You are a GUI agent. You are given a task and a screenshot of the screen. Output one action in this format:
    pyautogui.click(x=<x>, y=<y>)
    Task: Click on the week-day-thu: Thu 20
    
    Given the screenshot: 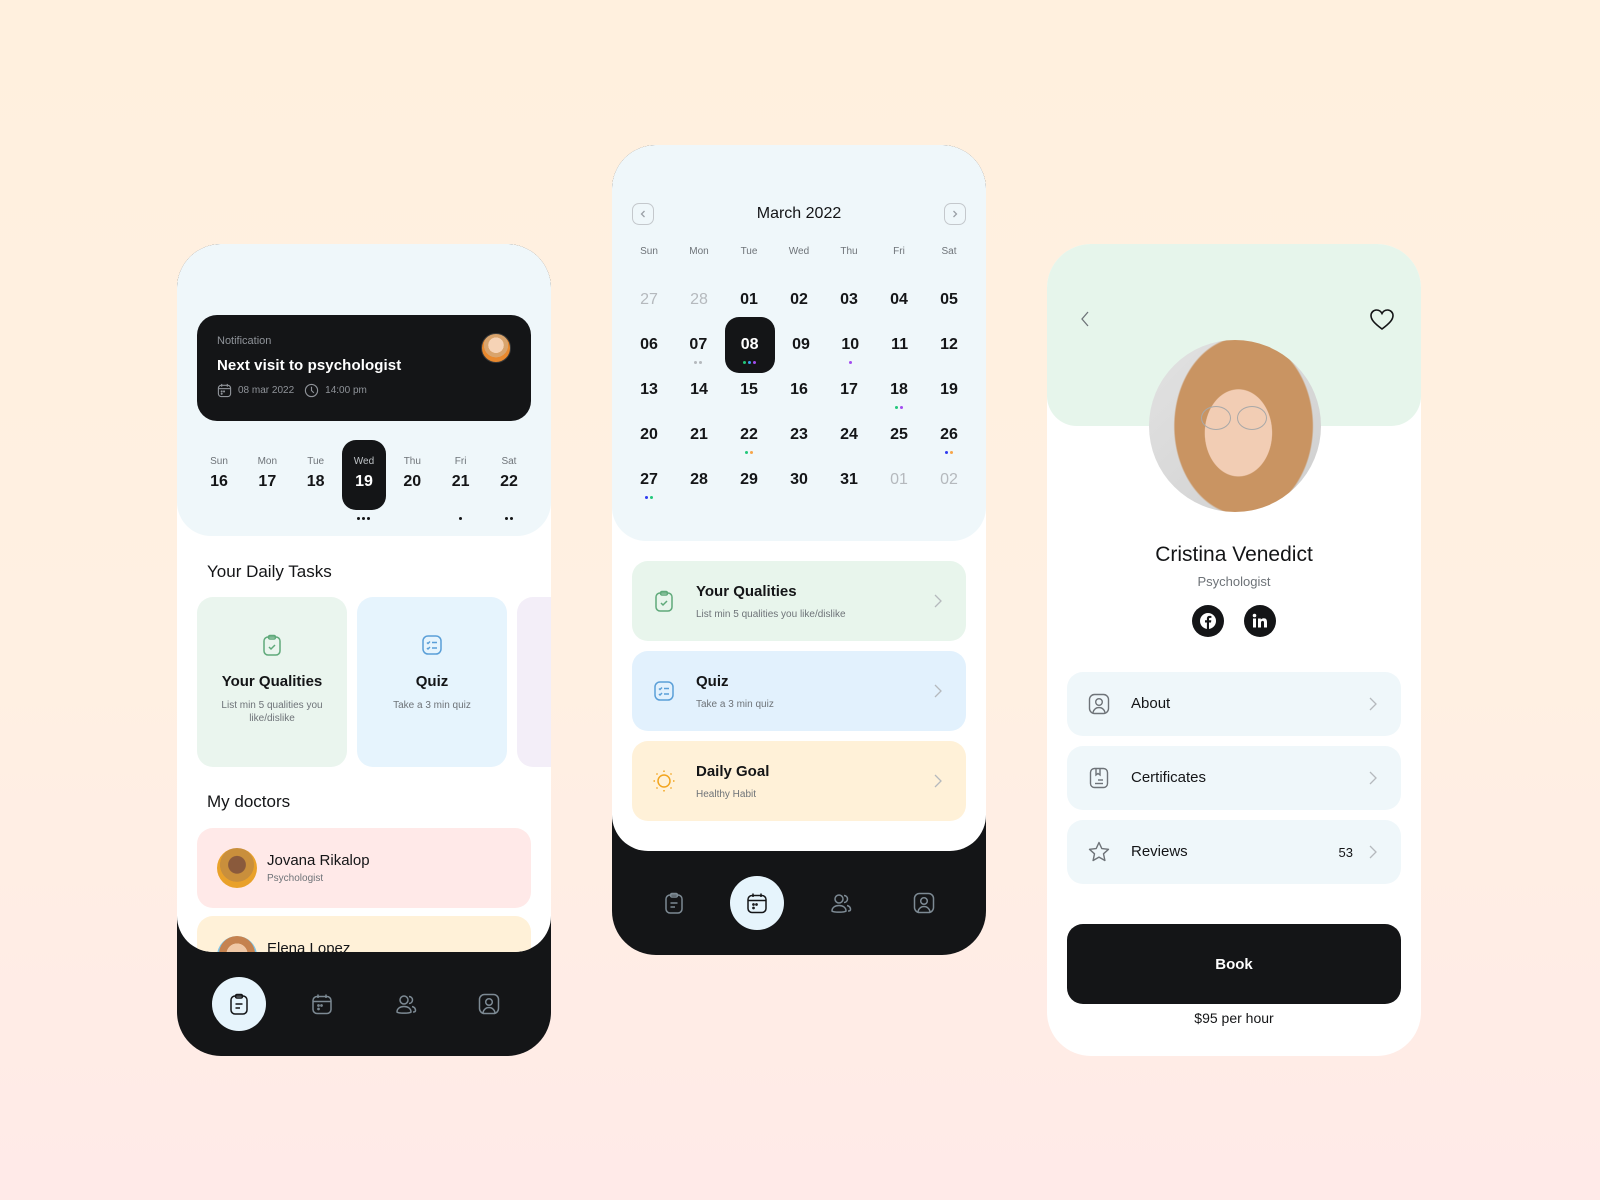 What is the action you would take?
    pyautogui.click(x=412, y=475)
    